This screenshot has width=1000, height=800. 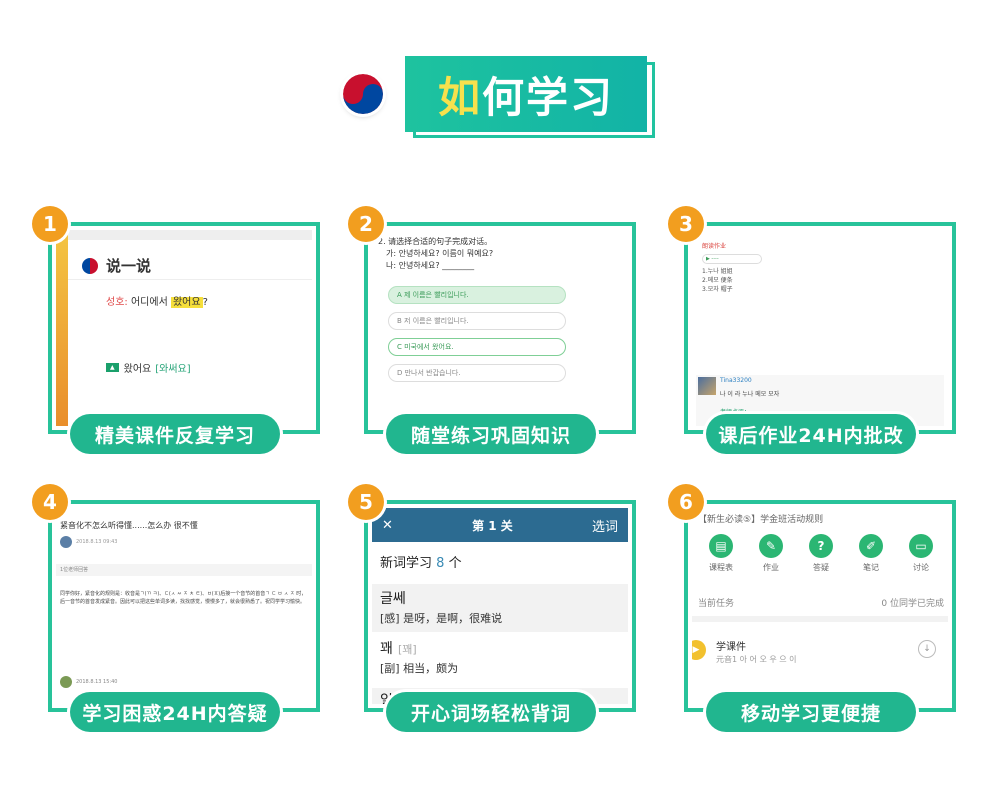 What do you see at coordinates (821, 567) in the screenshot?
I see `icon-label: 答疑` at bounding box center [821, 567].